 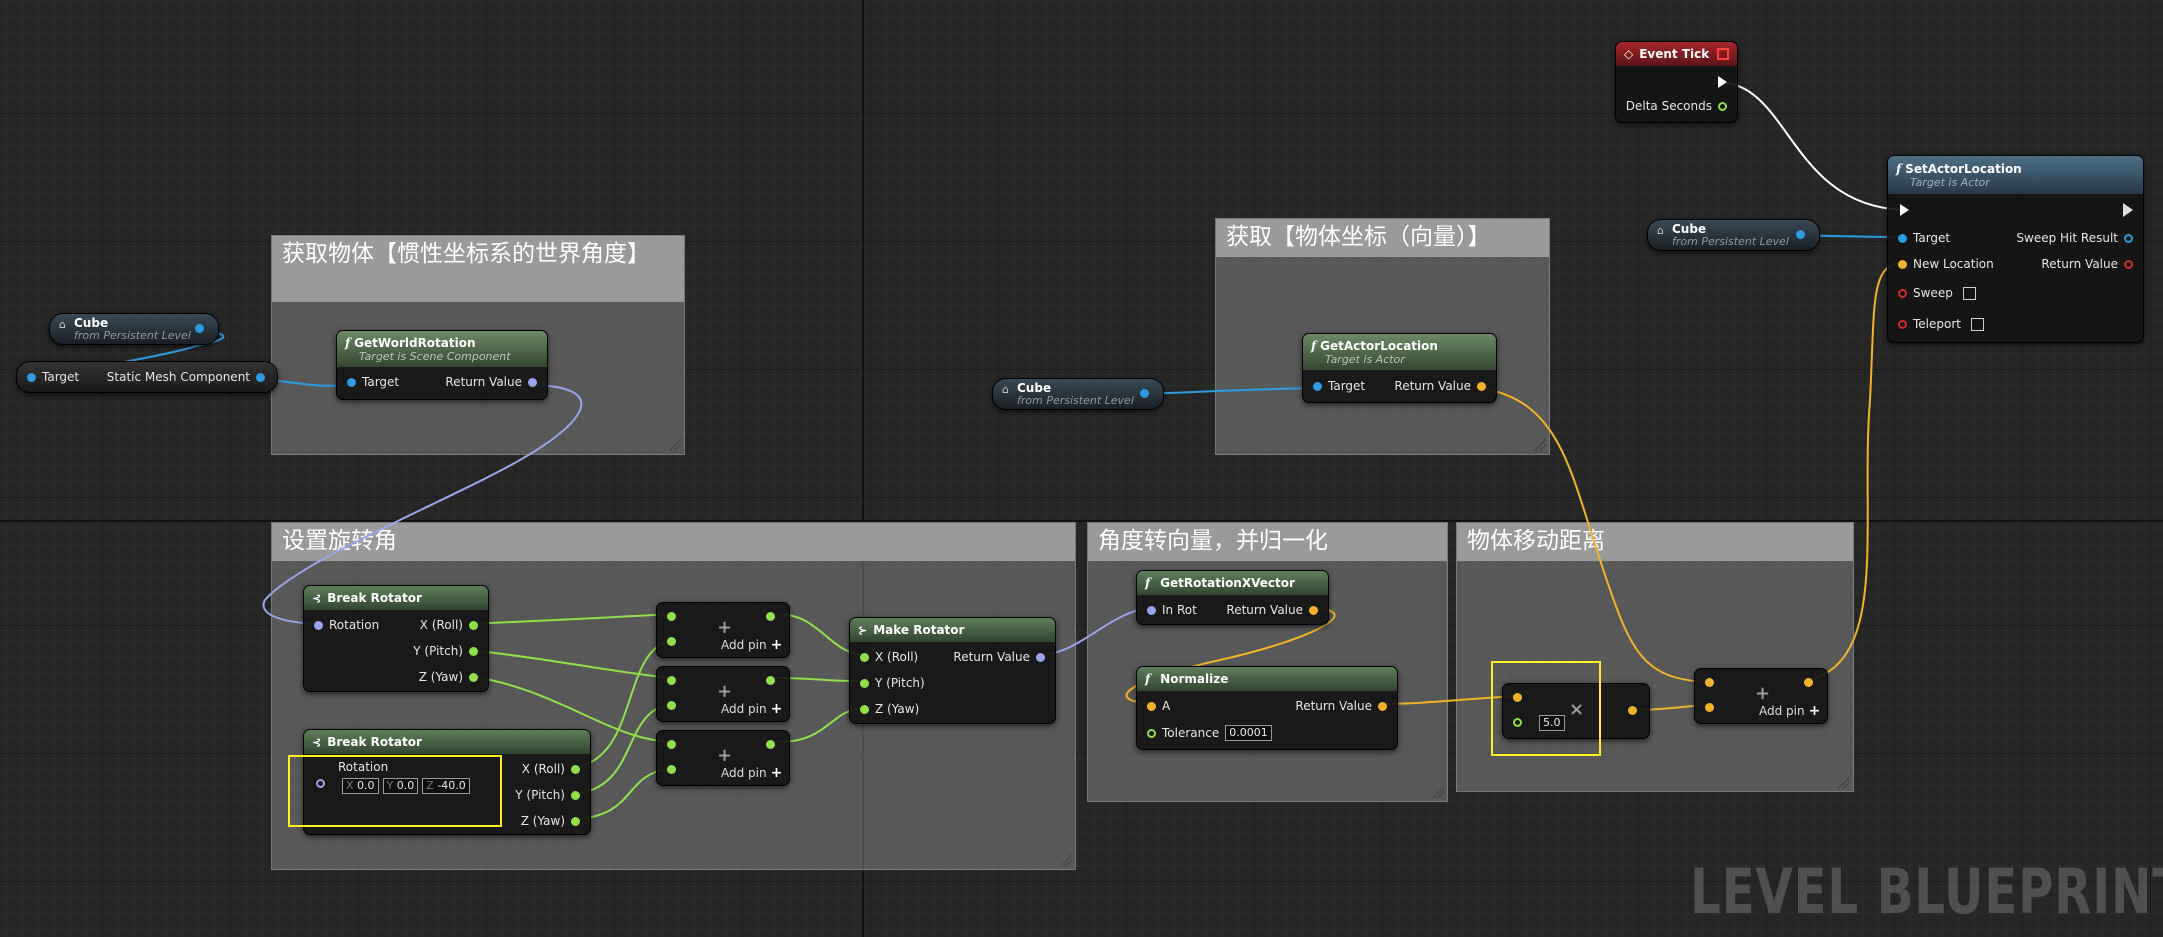 I want to click on in-rot-pin, so click(x=1151, y=610).